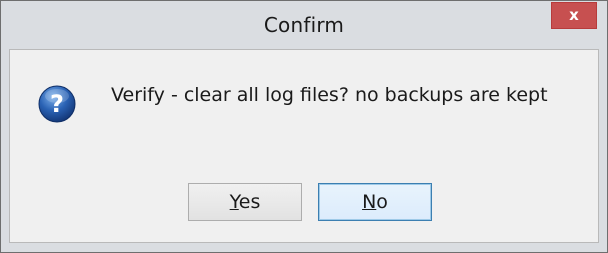  Describe the element at coordinates (574, 15) in the screenshot. I see `close-button: x` at that location.